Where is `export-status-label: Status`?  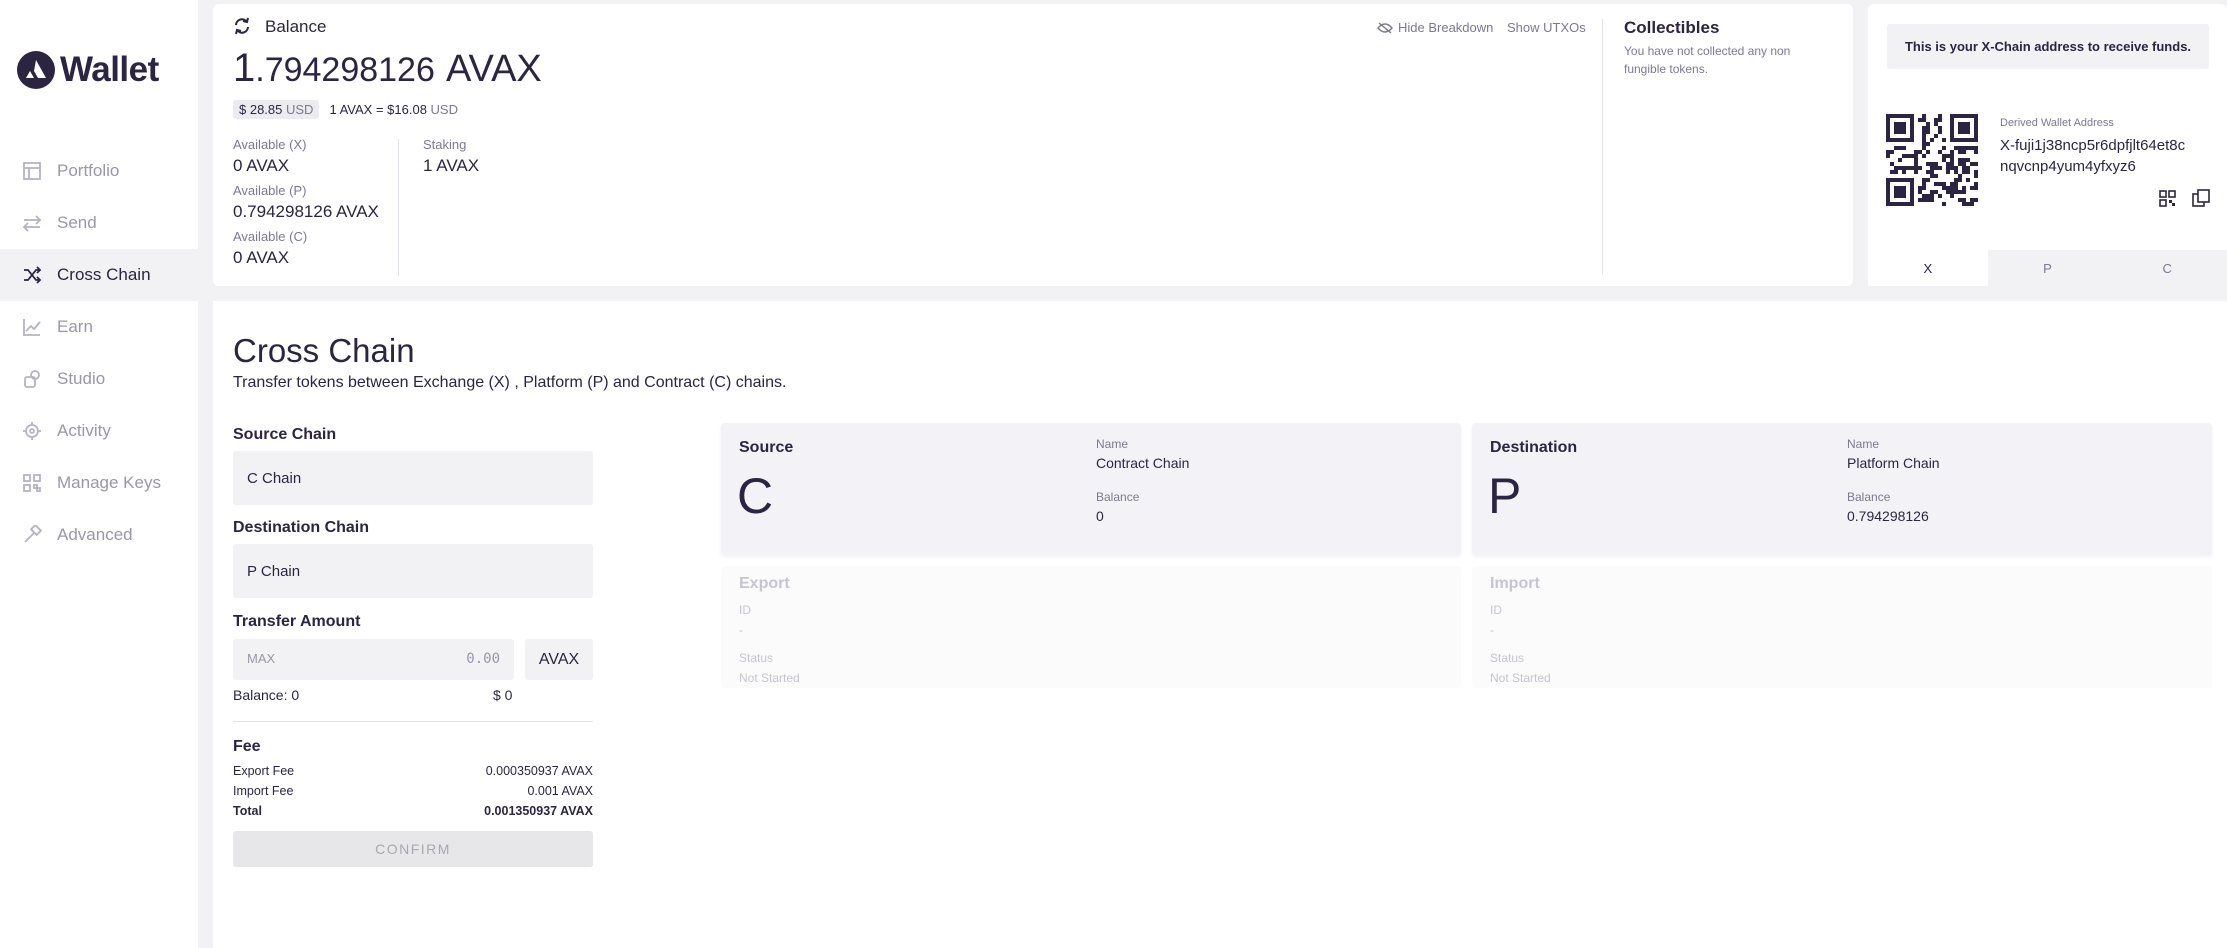
export-status-label: Status is located at coordinates (756, 658).